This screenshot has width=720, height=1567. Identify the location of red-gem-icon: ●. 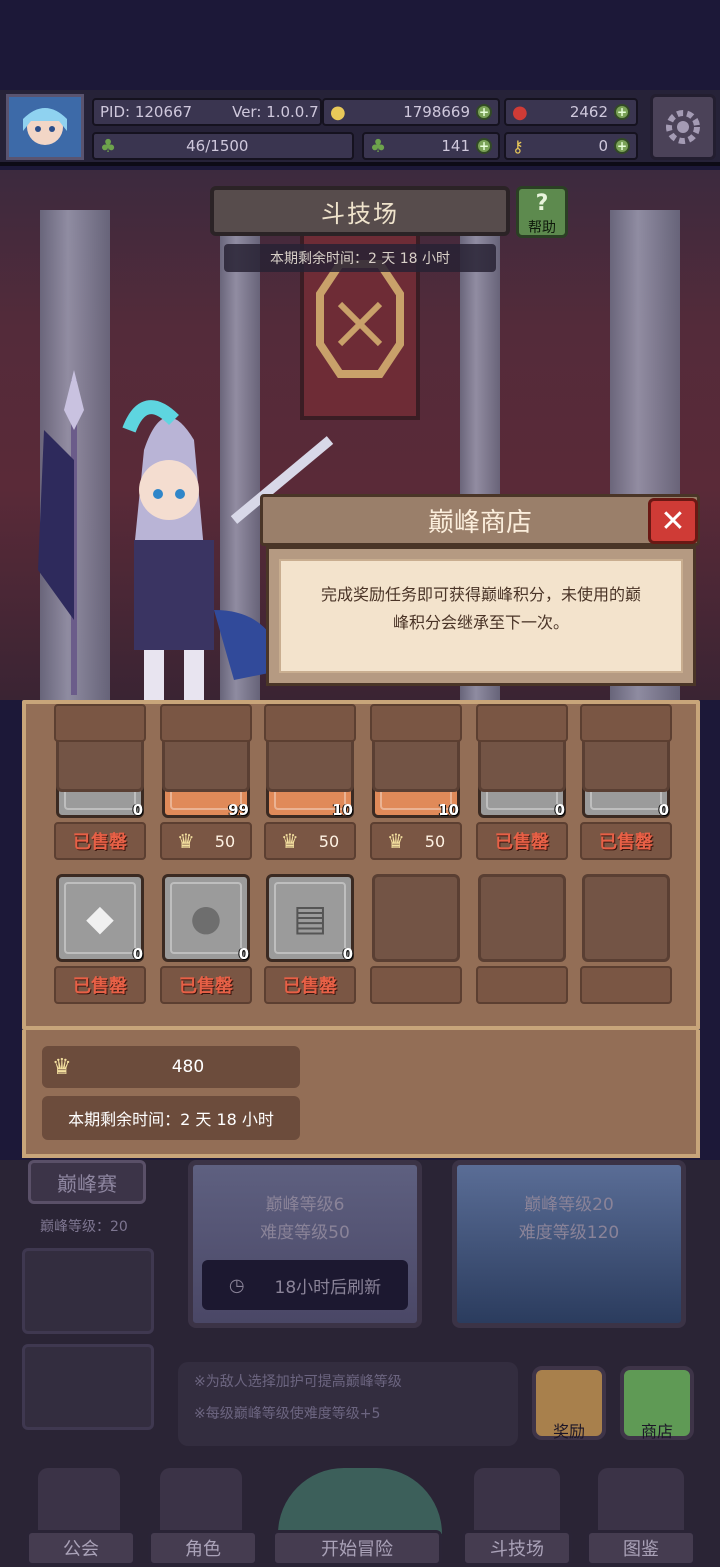
(520, 112).